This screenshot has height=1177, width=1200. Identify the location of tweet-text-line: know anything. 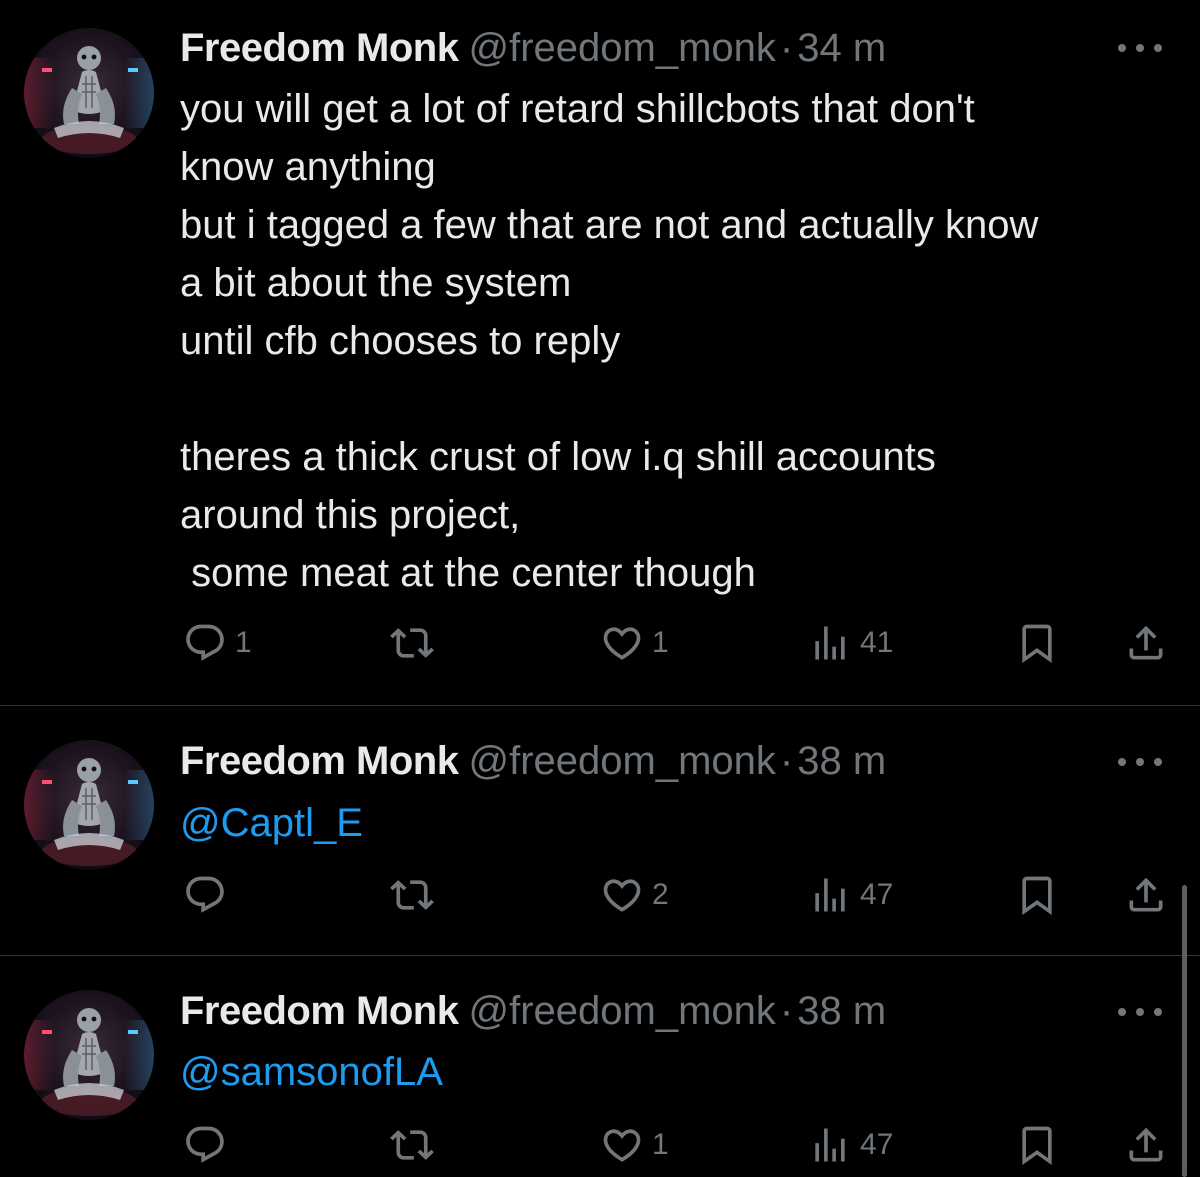
(308, 167).